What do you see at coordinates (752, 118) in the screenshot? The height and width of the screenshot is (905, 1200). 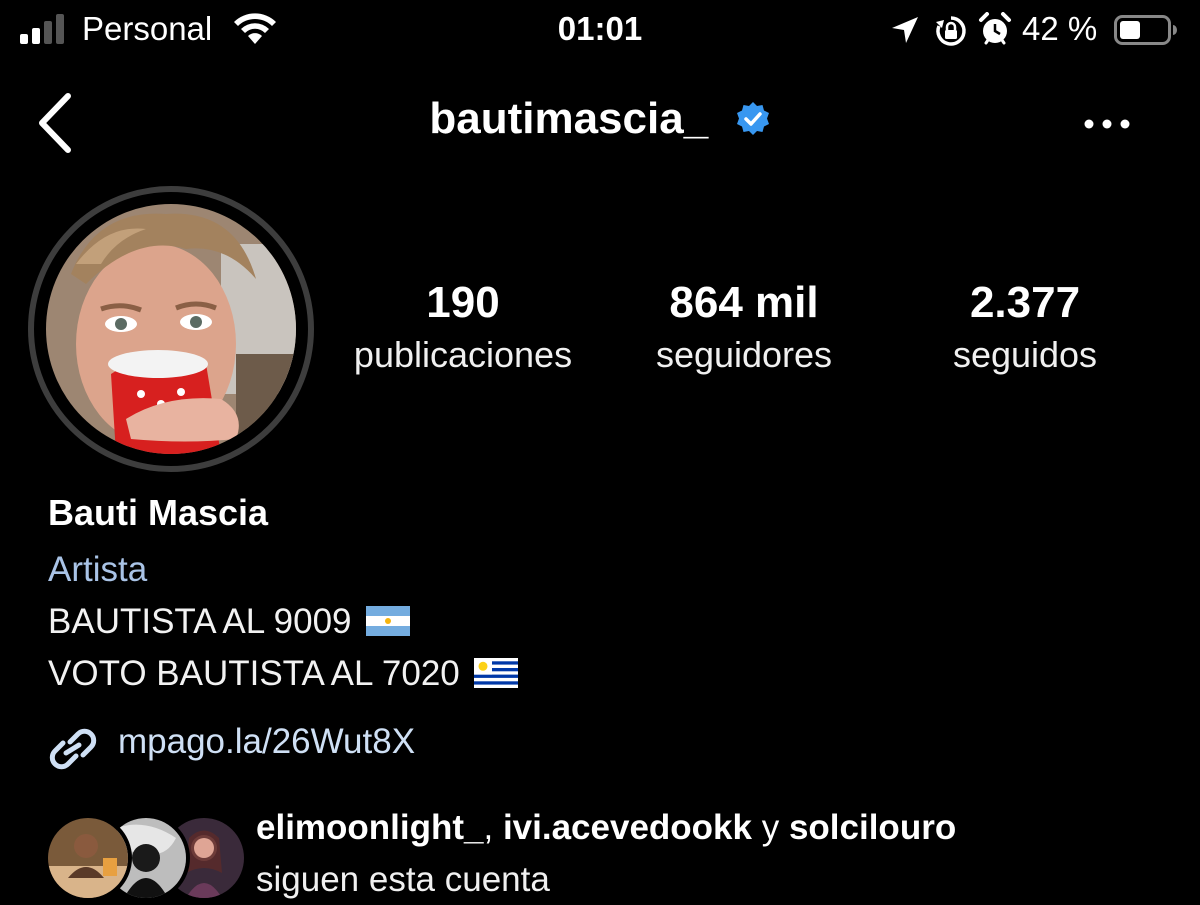 I see `verified-badge-icon` at bounding box center [752, 118].